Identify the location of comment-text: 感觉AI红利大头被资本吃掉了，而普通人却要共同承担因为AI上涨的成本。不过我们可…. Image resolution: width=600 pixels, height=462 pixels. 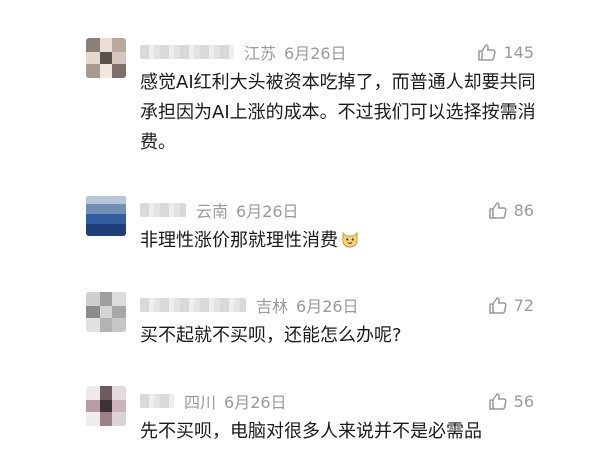
(338, 112).